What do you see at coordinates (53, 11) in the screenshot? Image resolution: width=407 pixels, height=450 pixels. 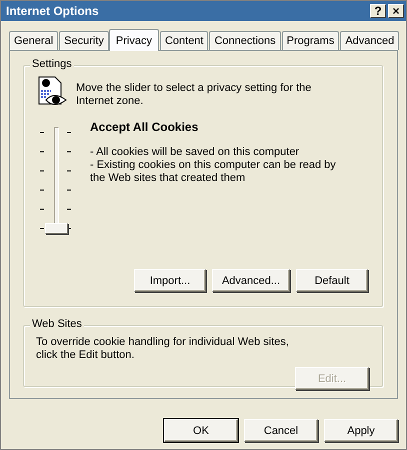 I see `window-title: Internet Options` at bounding box center [53, 11].